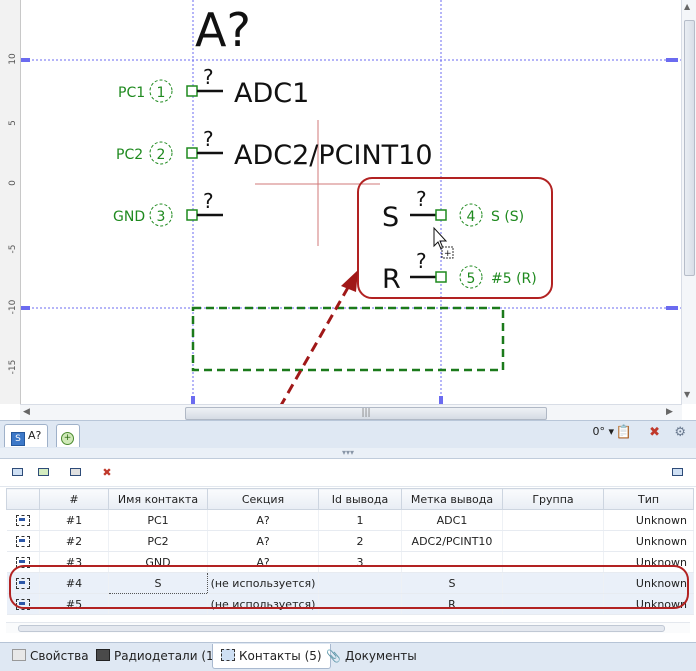 This screenshot has height=671, width=696. Describe the element at coordinates (131, 93) in the screenshot. I see `pin-net-label: PC1` at that location.